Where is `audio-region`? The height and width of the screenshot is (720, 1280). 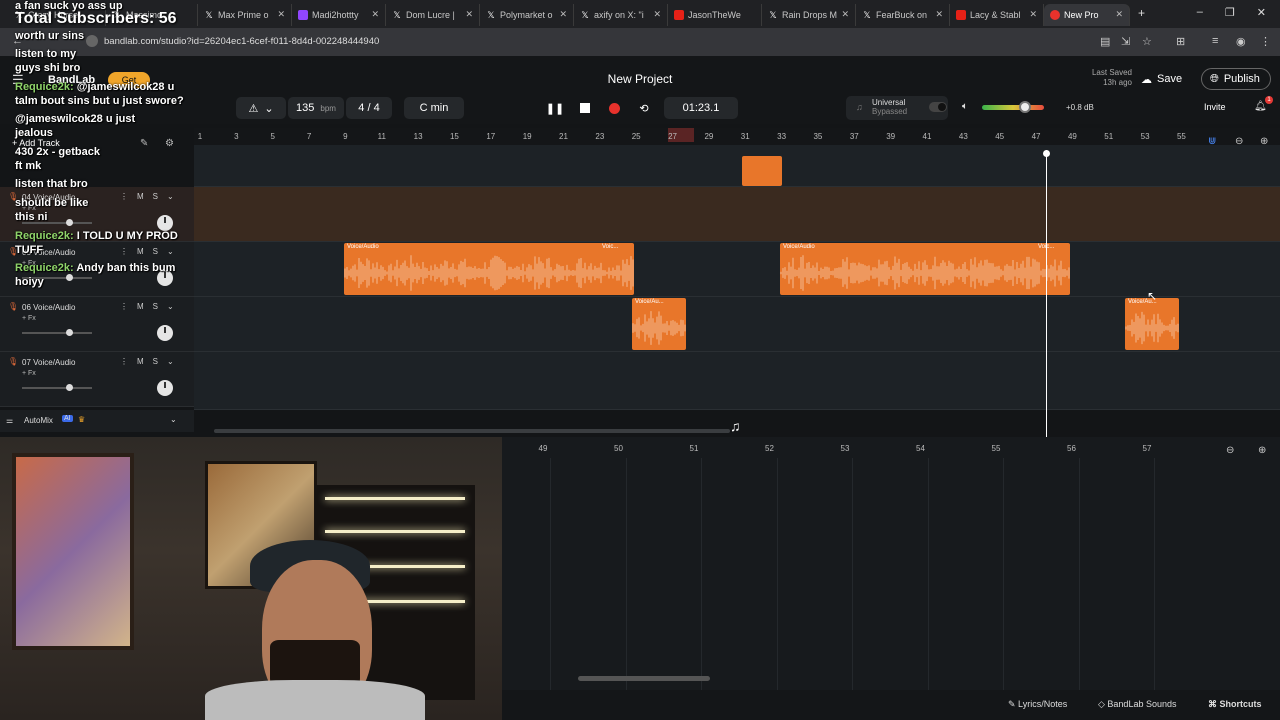
audio-region is located at coordinates (762, 171).